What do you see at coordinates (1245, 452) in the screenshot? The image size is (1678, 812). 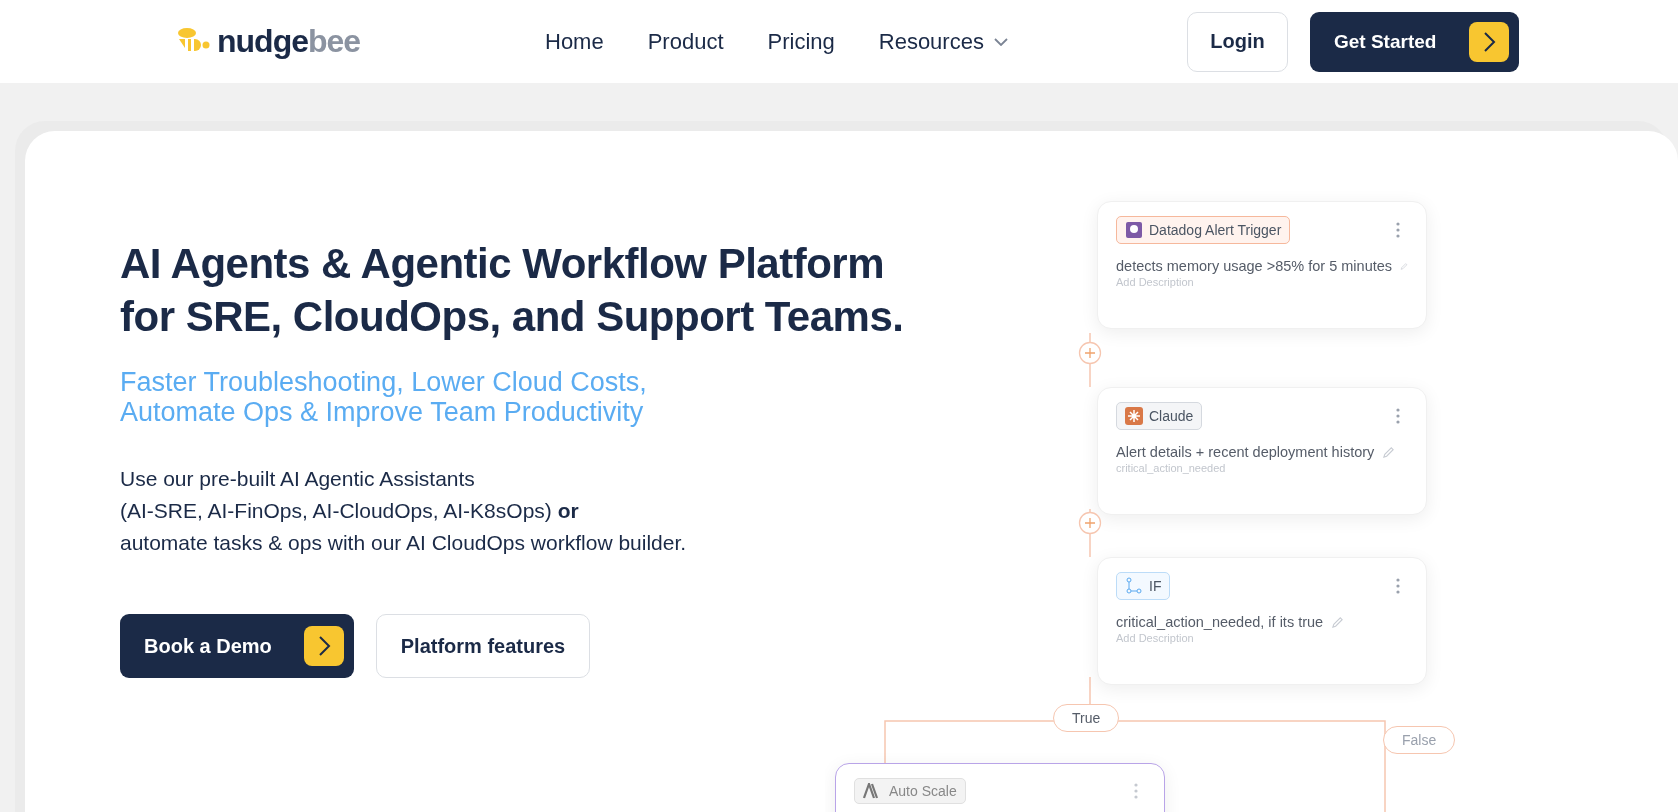 I see `node-title: Alert details + recent deployment history` at bounding box center [1245, 452].